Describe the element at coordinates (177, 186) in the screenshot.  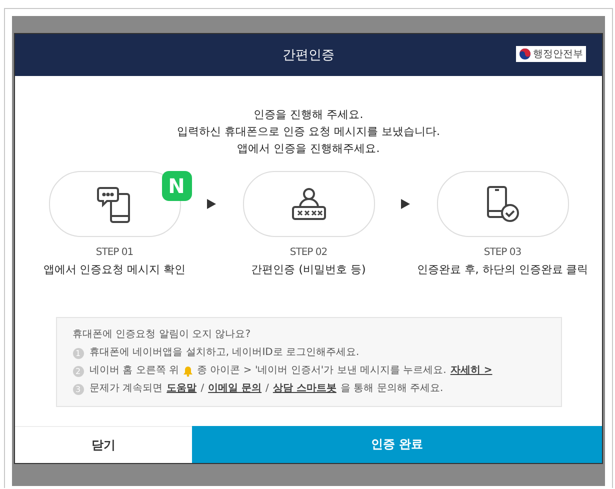
I see `app-badge: N` at that location.